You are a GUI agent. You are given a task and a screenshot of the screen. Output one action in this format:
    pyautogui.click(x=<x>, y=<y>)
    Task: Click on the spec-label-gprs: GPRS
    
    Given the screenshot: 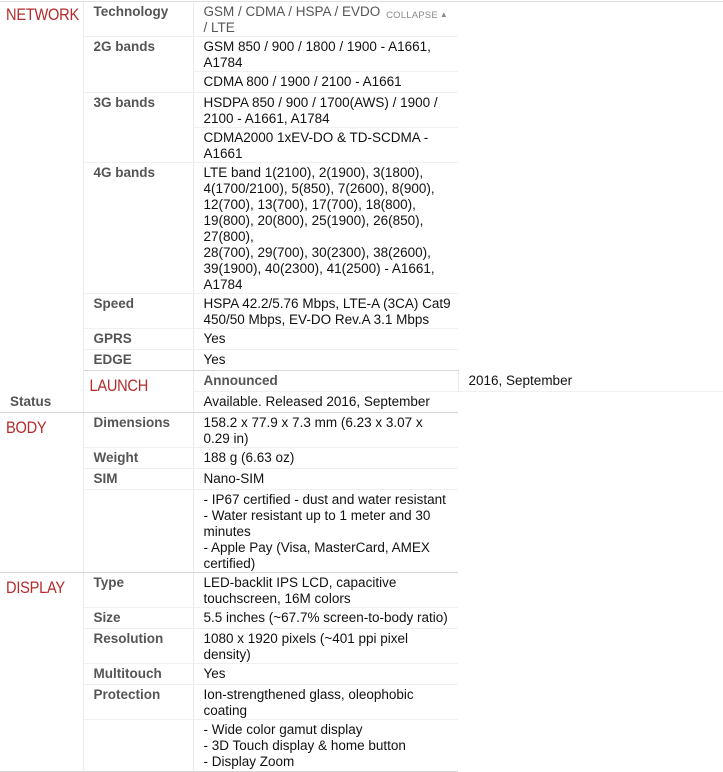 What is the action you would take?
    pyautogui.click(x=138, y=339)
    